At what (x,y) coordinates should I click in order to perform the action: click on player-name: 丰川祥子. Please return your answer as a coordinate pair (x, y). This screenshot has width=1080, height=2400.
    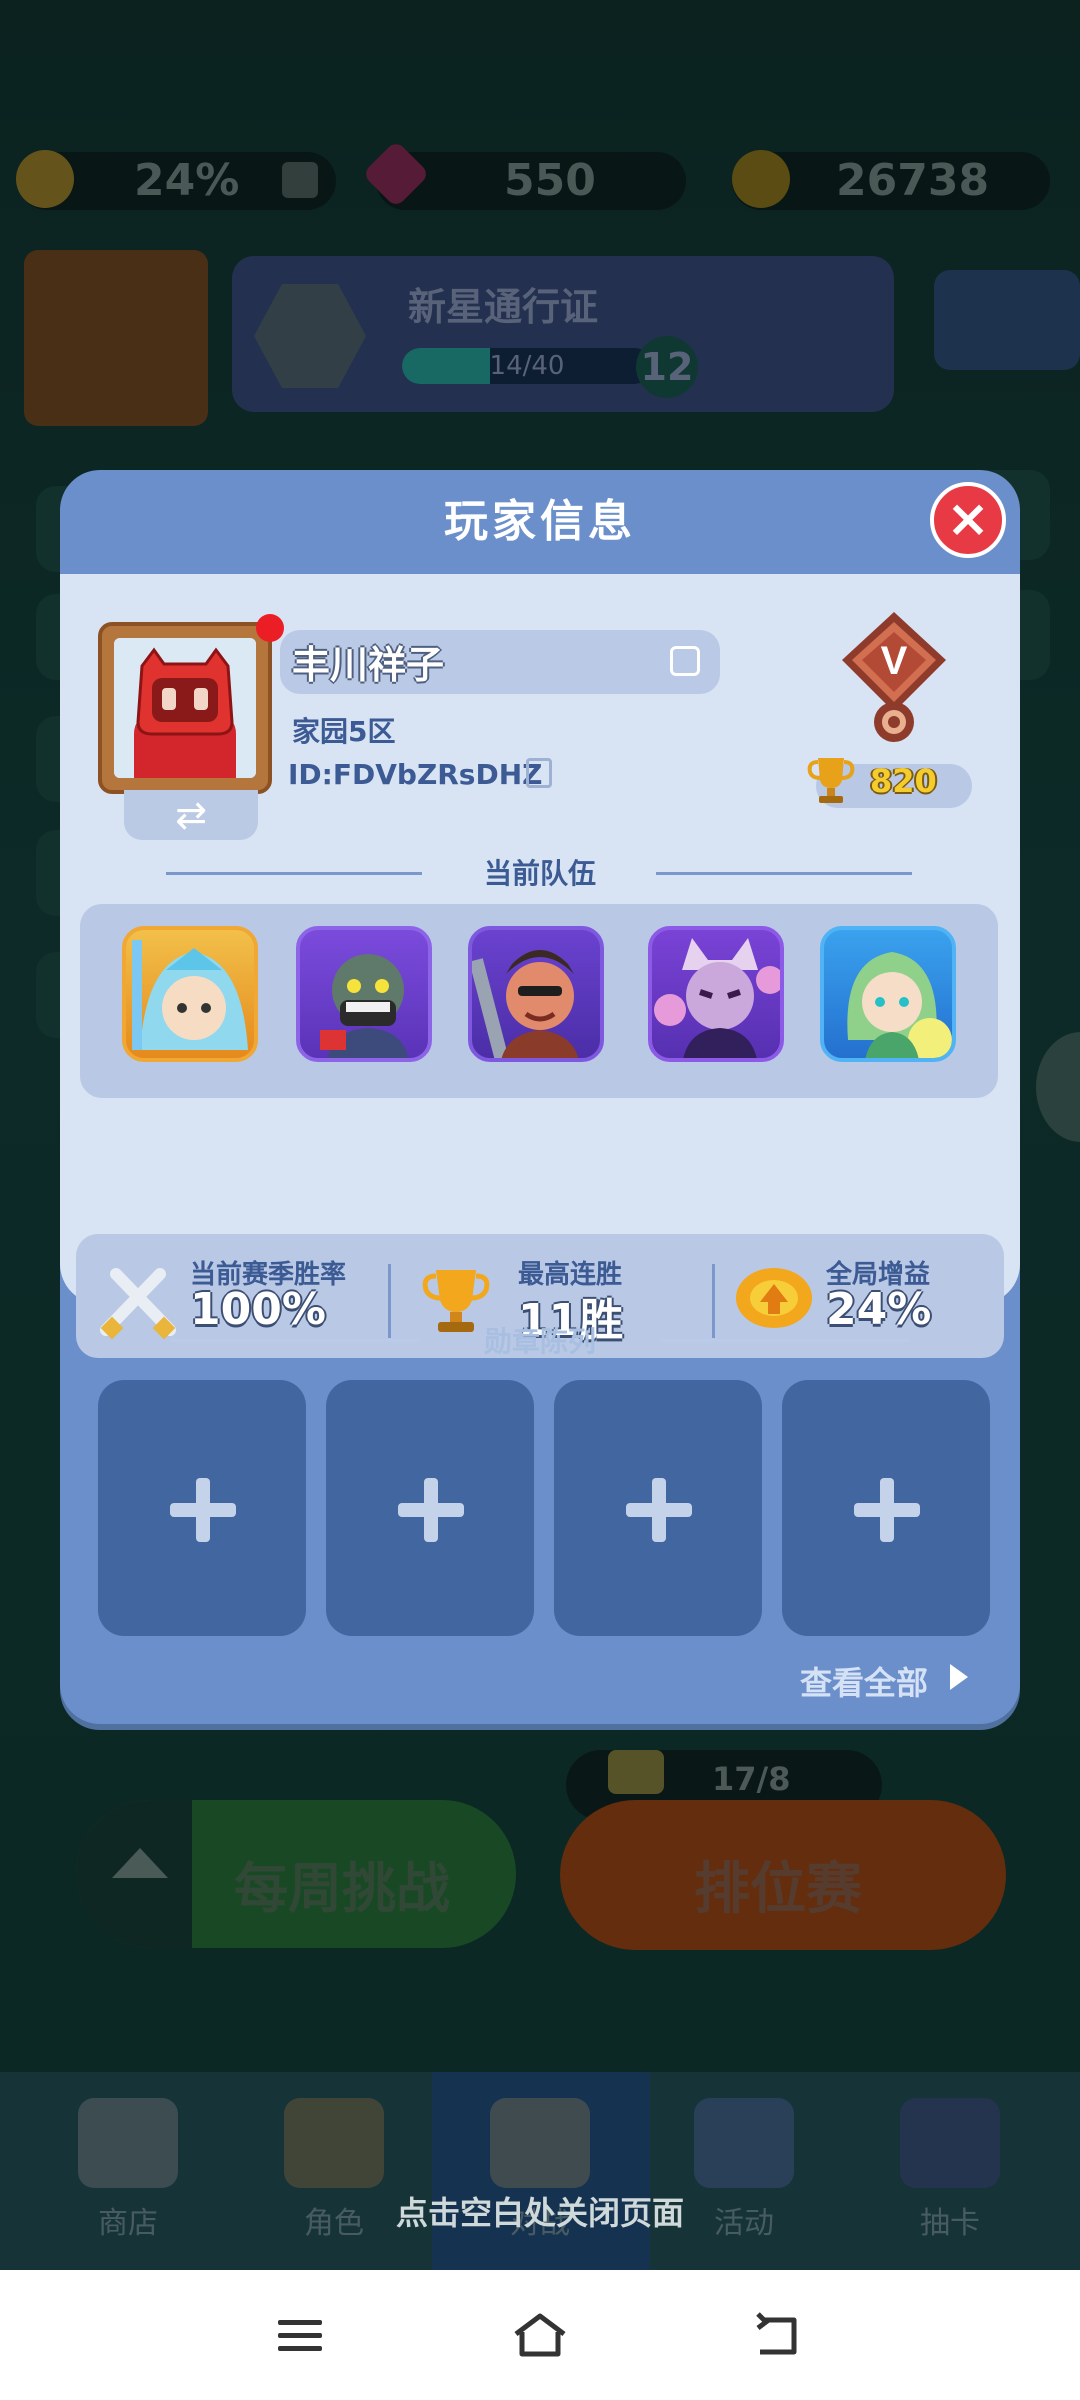
    Looking at the image, I should click on (368, 665).